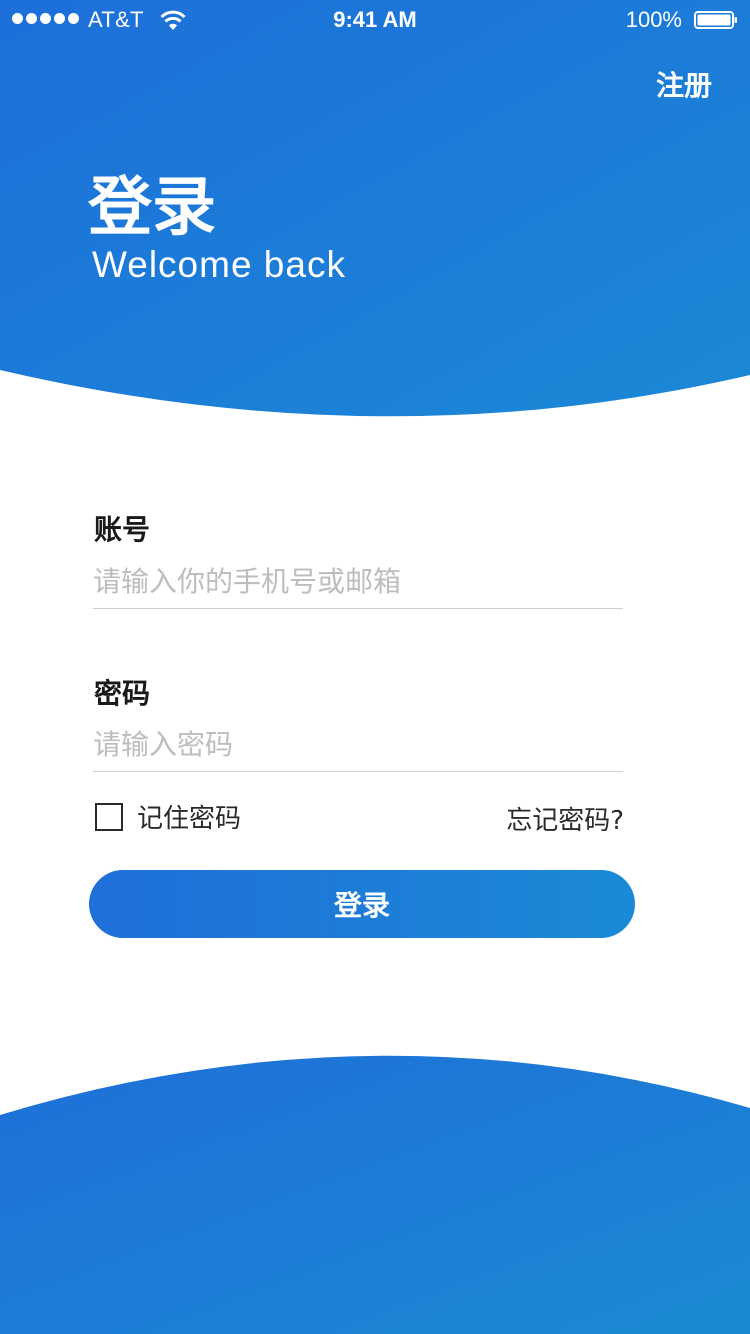 This screenshot has width=750, height=1334. Describe the element at coordinates (189, 819) in the screenshot. I see `remember-label: 记住密码` at that location.